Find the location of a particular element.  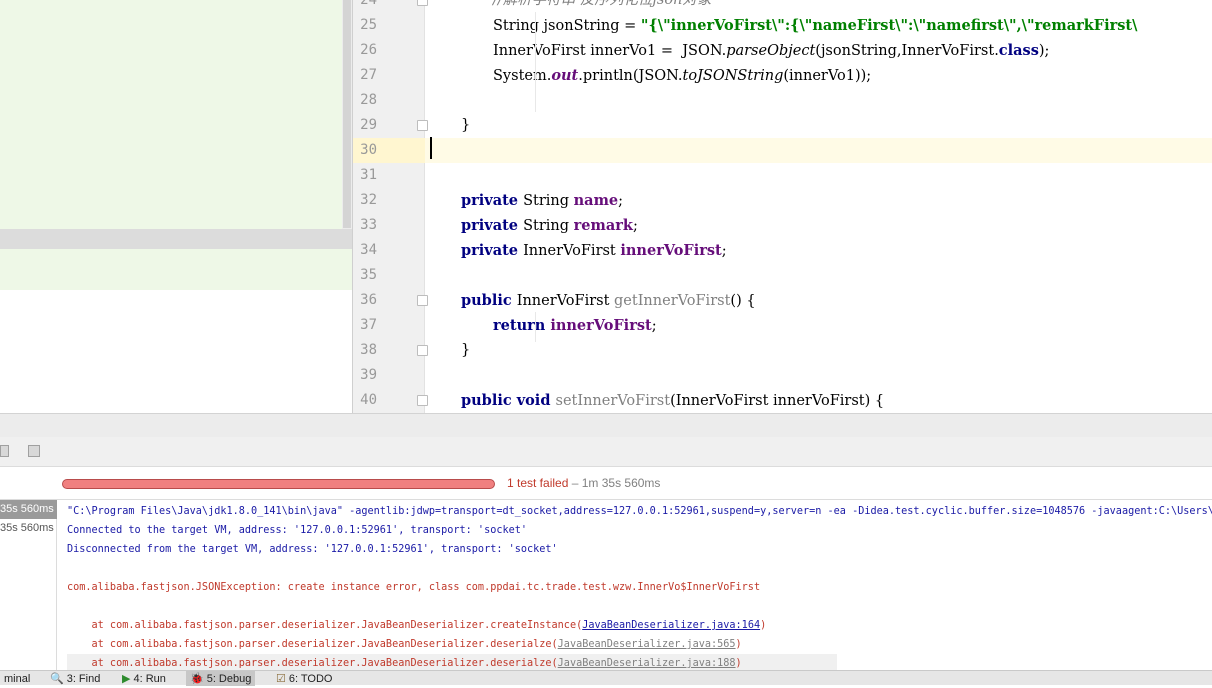

line-number: 24 is located at coordinates (368, 4).